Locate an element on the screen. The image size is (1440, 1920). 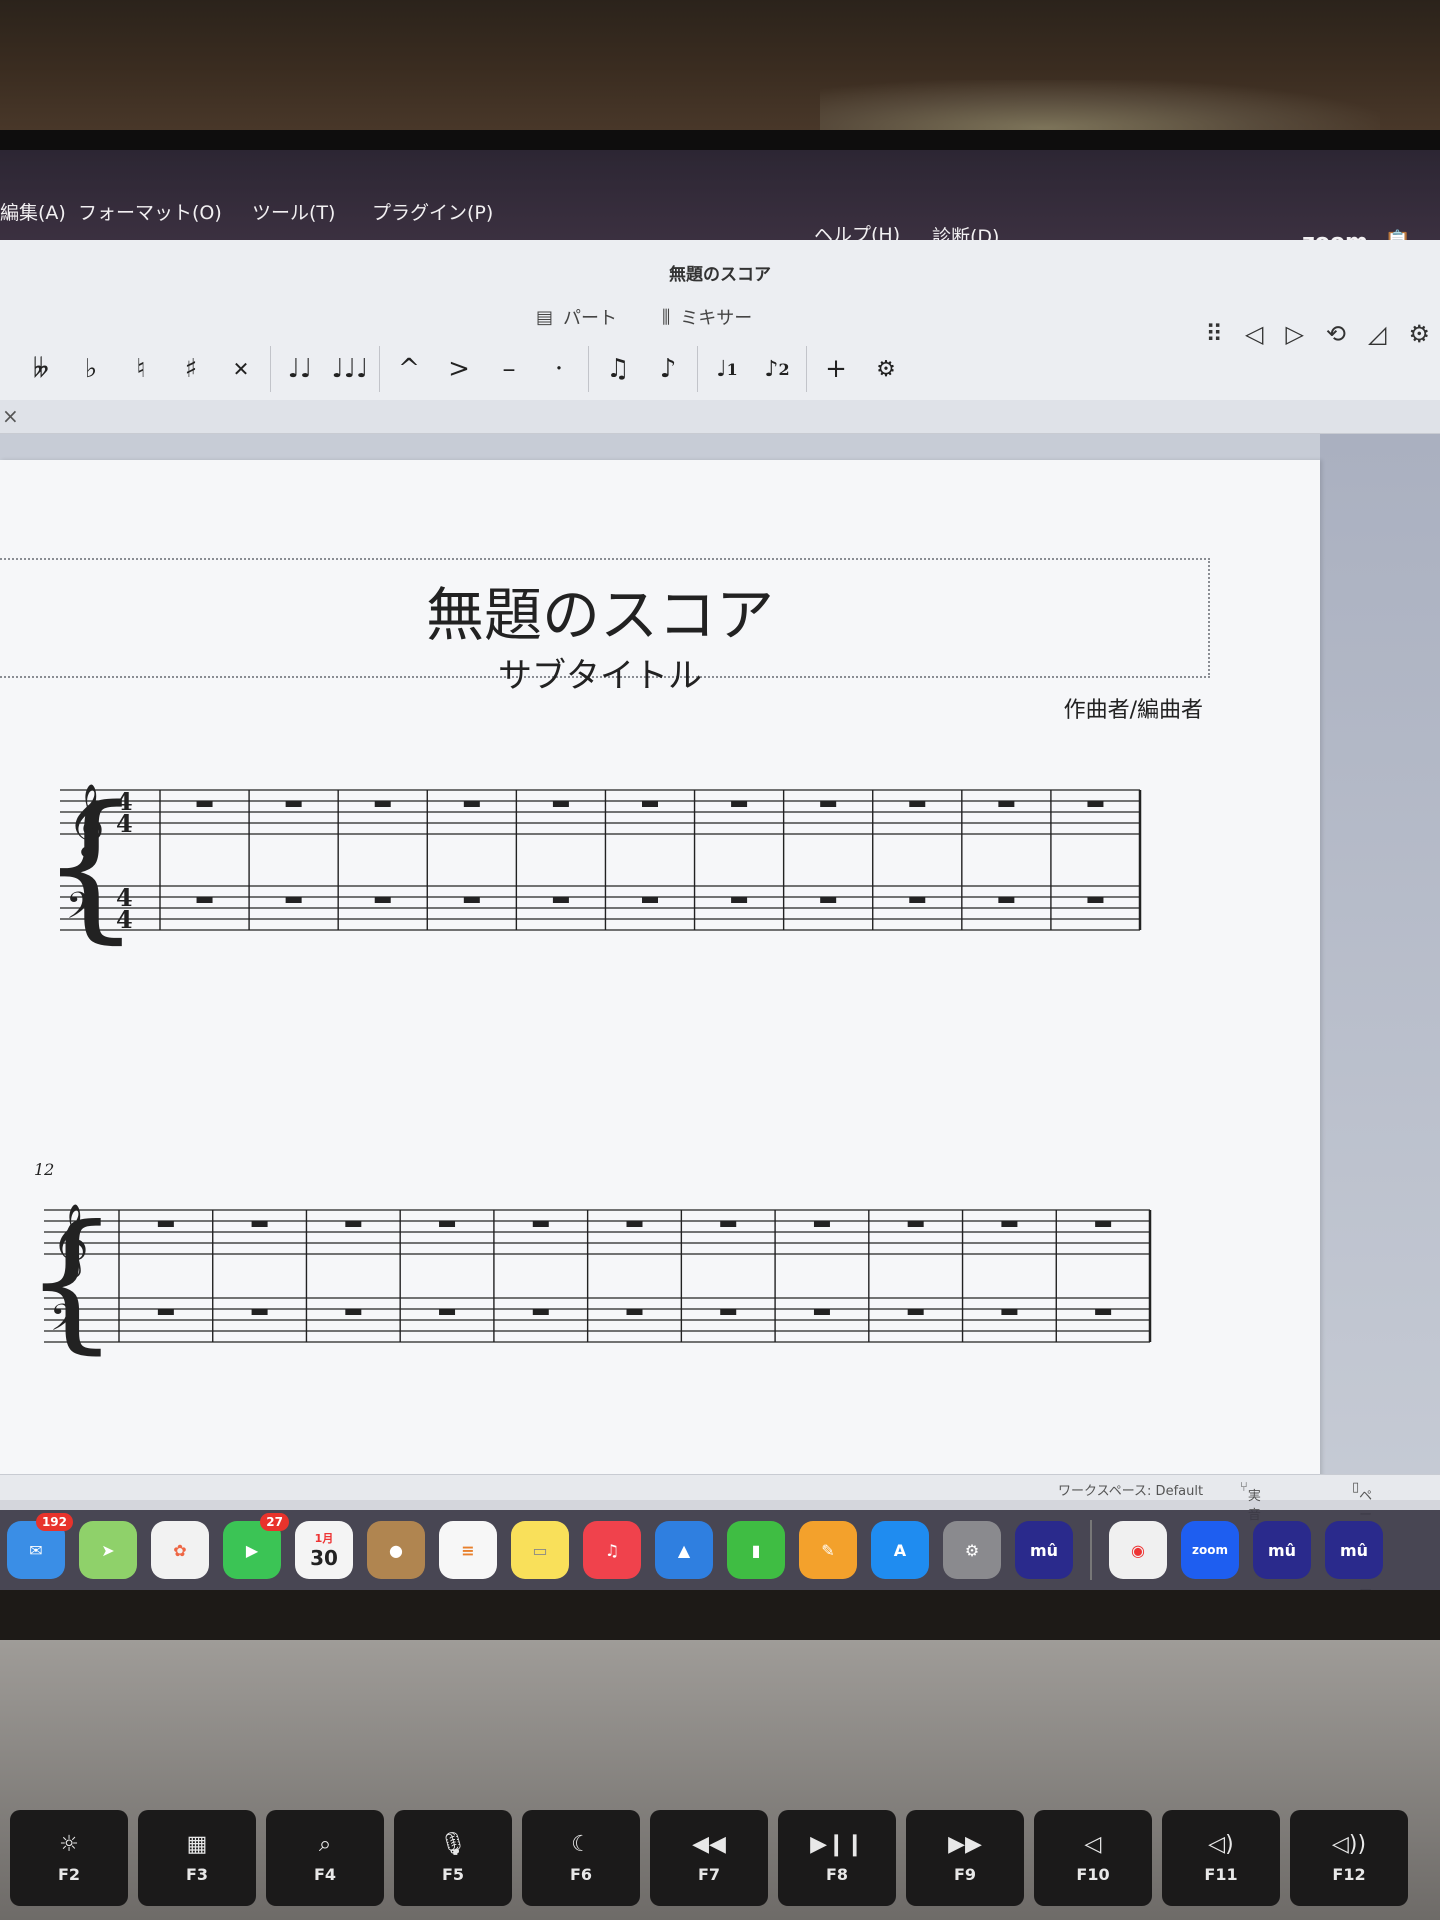
voice-1-button: ♩ 1 is located at coordinates (727, 369).